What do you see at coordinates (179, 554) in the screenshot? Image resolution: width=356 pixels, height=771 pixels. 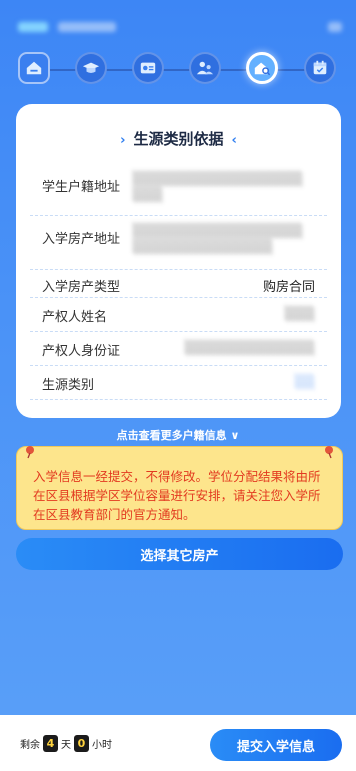 I see `choose-other-property-button: 选择其它房产` at bounding box center [179, 554].